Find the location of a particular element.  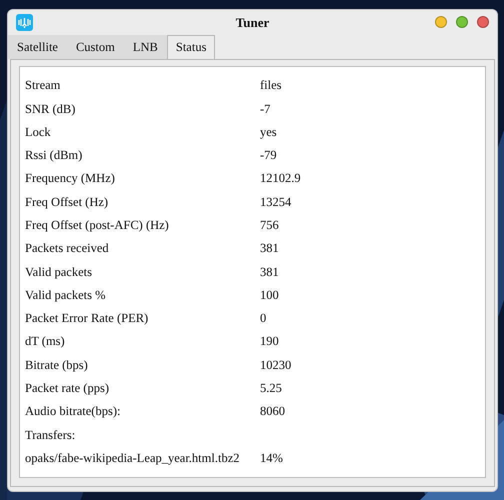

tab: Satellite is located at coordinates (37, 46).